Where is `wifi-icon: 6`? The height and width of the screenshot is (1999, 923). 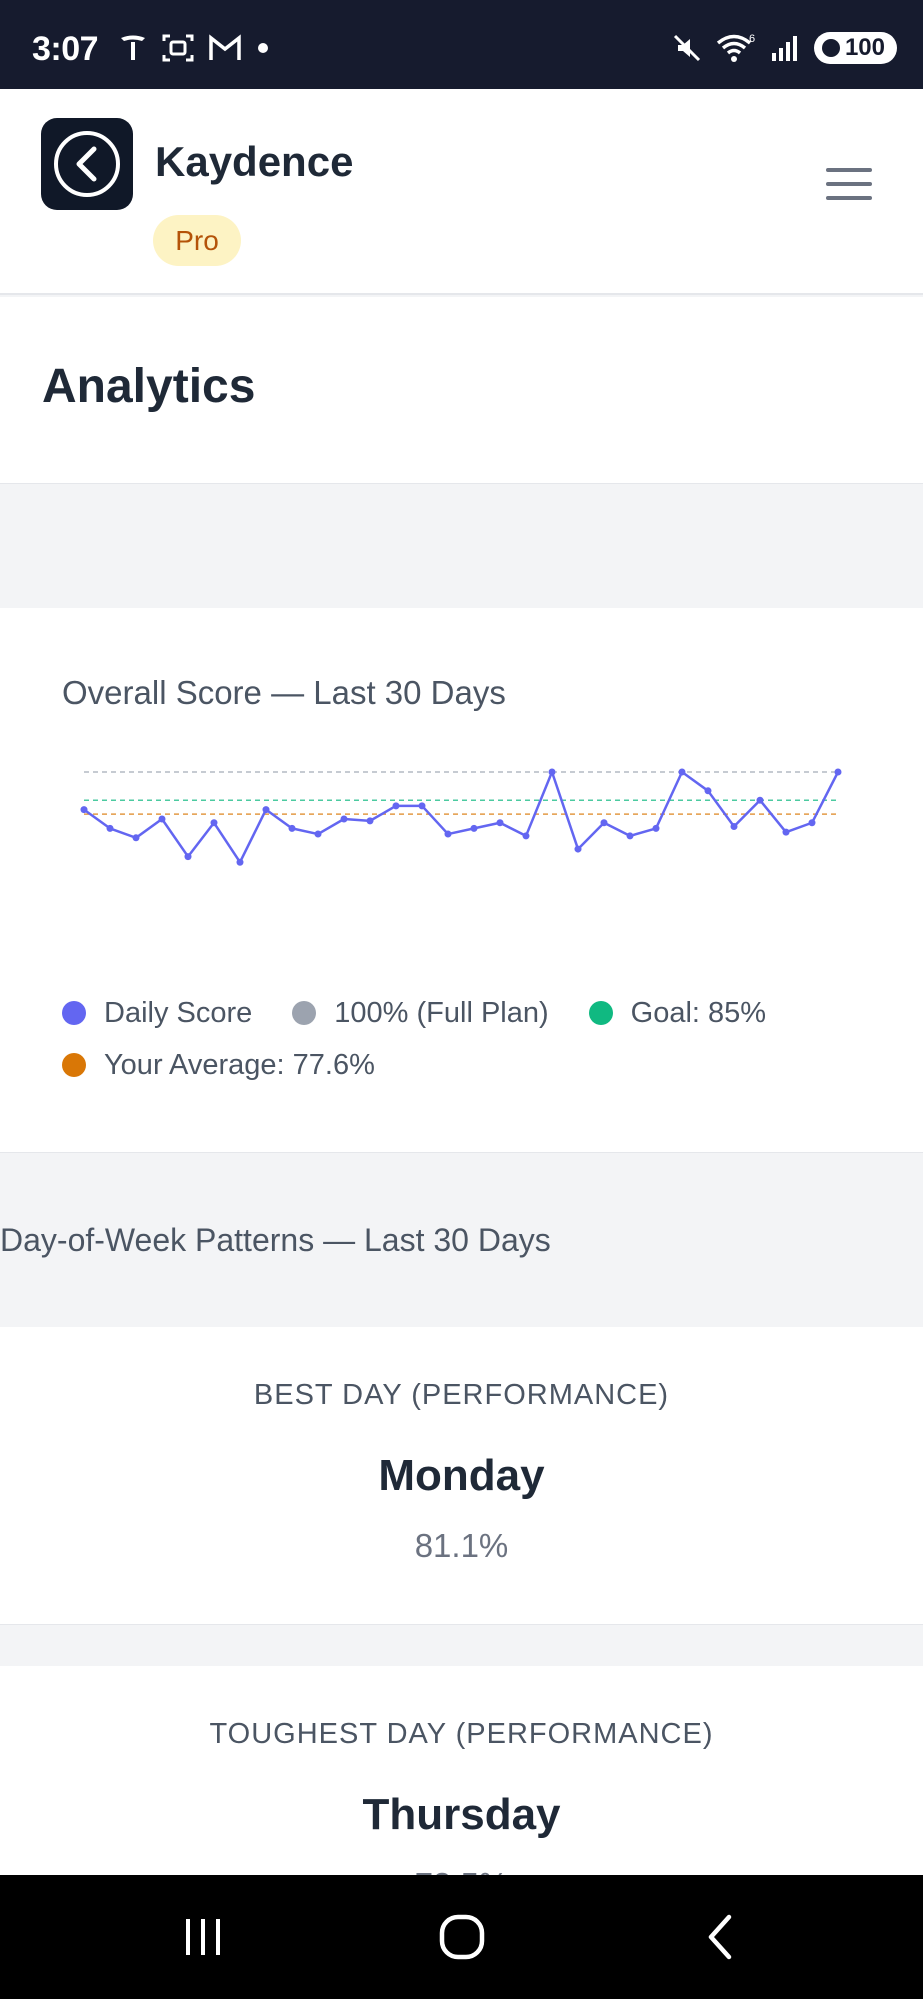
wifi-icon: 6 is located at coordinates (735, 47).